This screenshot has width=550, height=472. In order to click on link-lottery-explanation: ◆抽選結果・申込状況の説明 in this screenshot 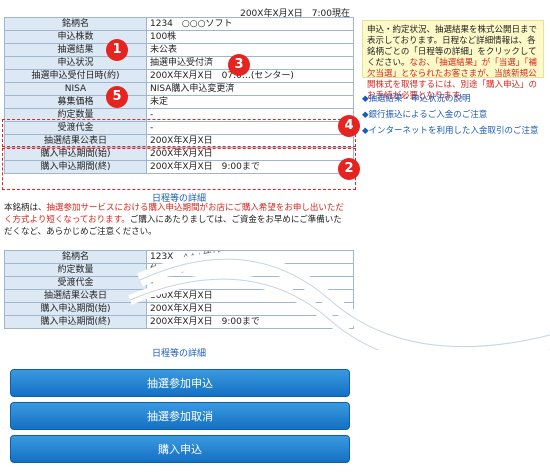, I will do `click(416, 98)`.